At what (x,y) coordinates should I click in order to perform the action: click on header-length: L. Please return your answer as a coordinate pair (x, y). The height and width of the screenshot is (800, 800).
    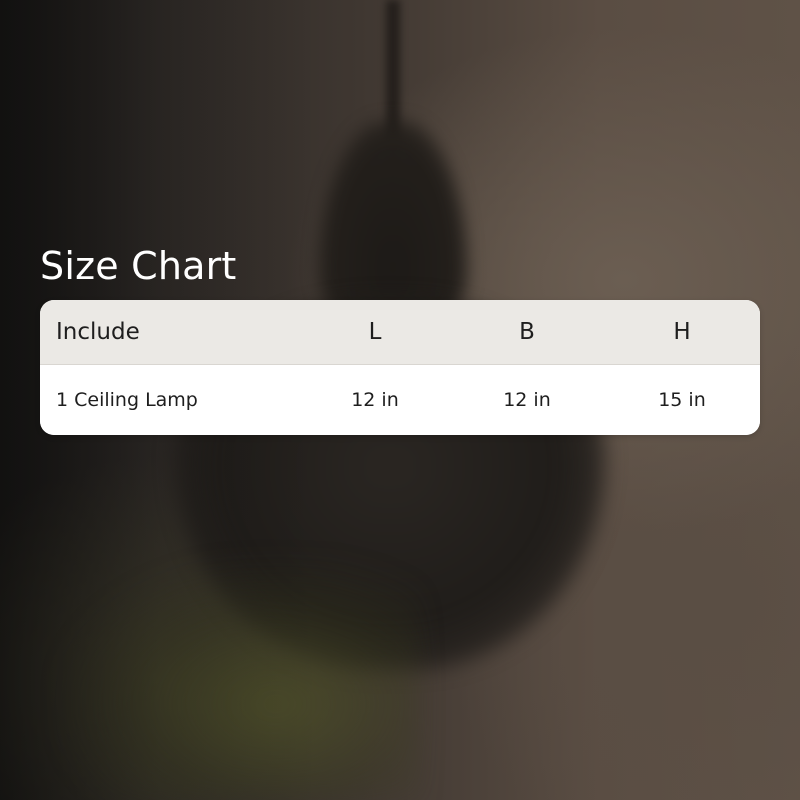
    Looking at the image, I should click on (375, 332).